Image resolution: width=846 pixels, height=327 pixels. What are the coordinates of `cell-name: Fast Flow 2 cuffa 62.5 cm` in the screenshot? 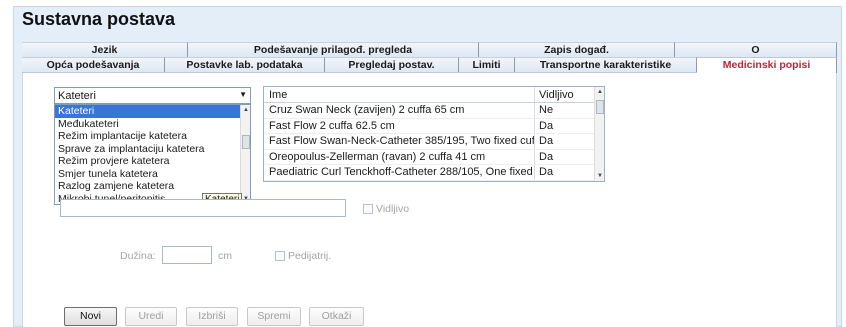 It's located at (399, 125).